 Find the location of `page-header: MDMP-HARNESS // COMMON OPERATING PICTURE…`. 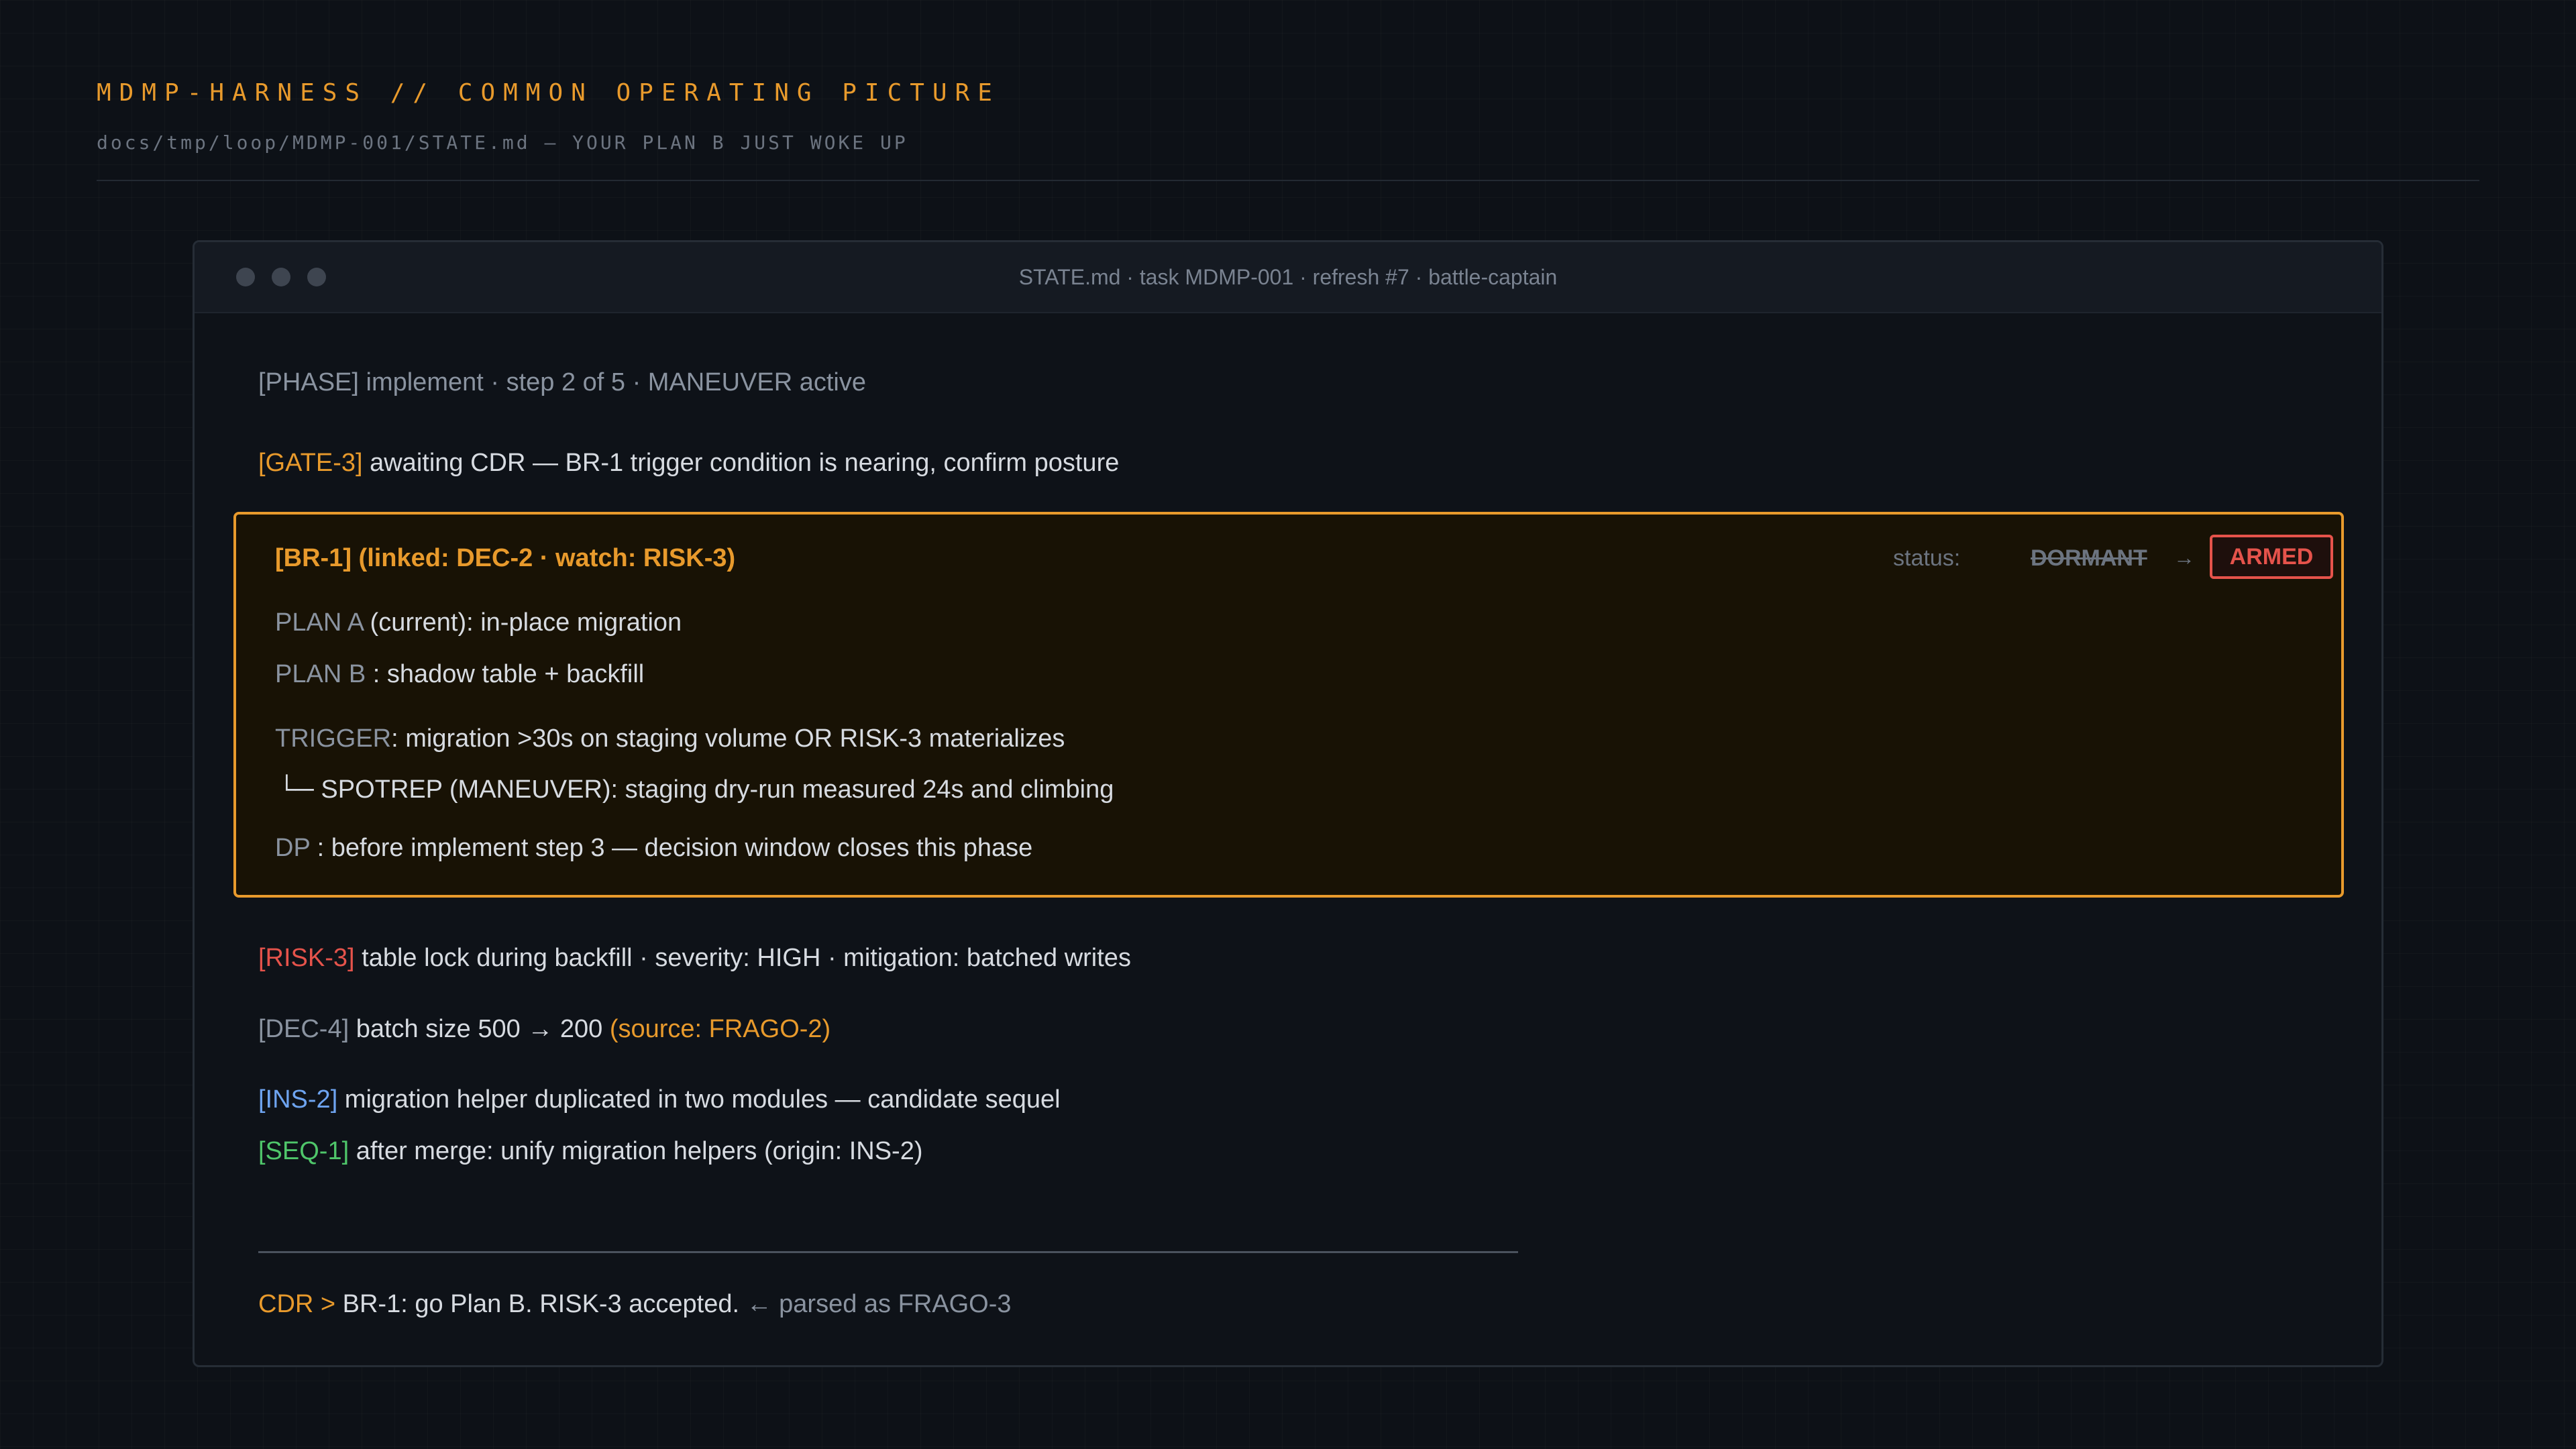

page-header: MDMP-HARNESS // COMMON OPERATING PICTURE… is located at coordinates (1288, 130).